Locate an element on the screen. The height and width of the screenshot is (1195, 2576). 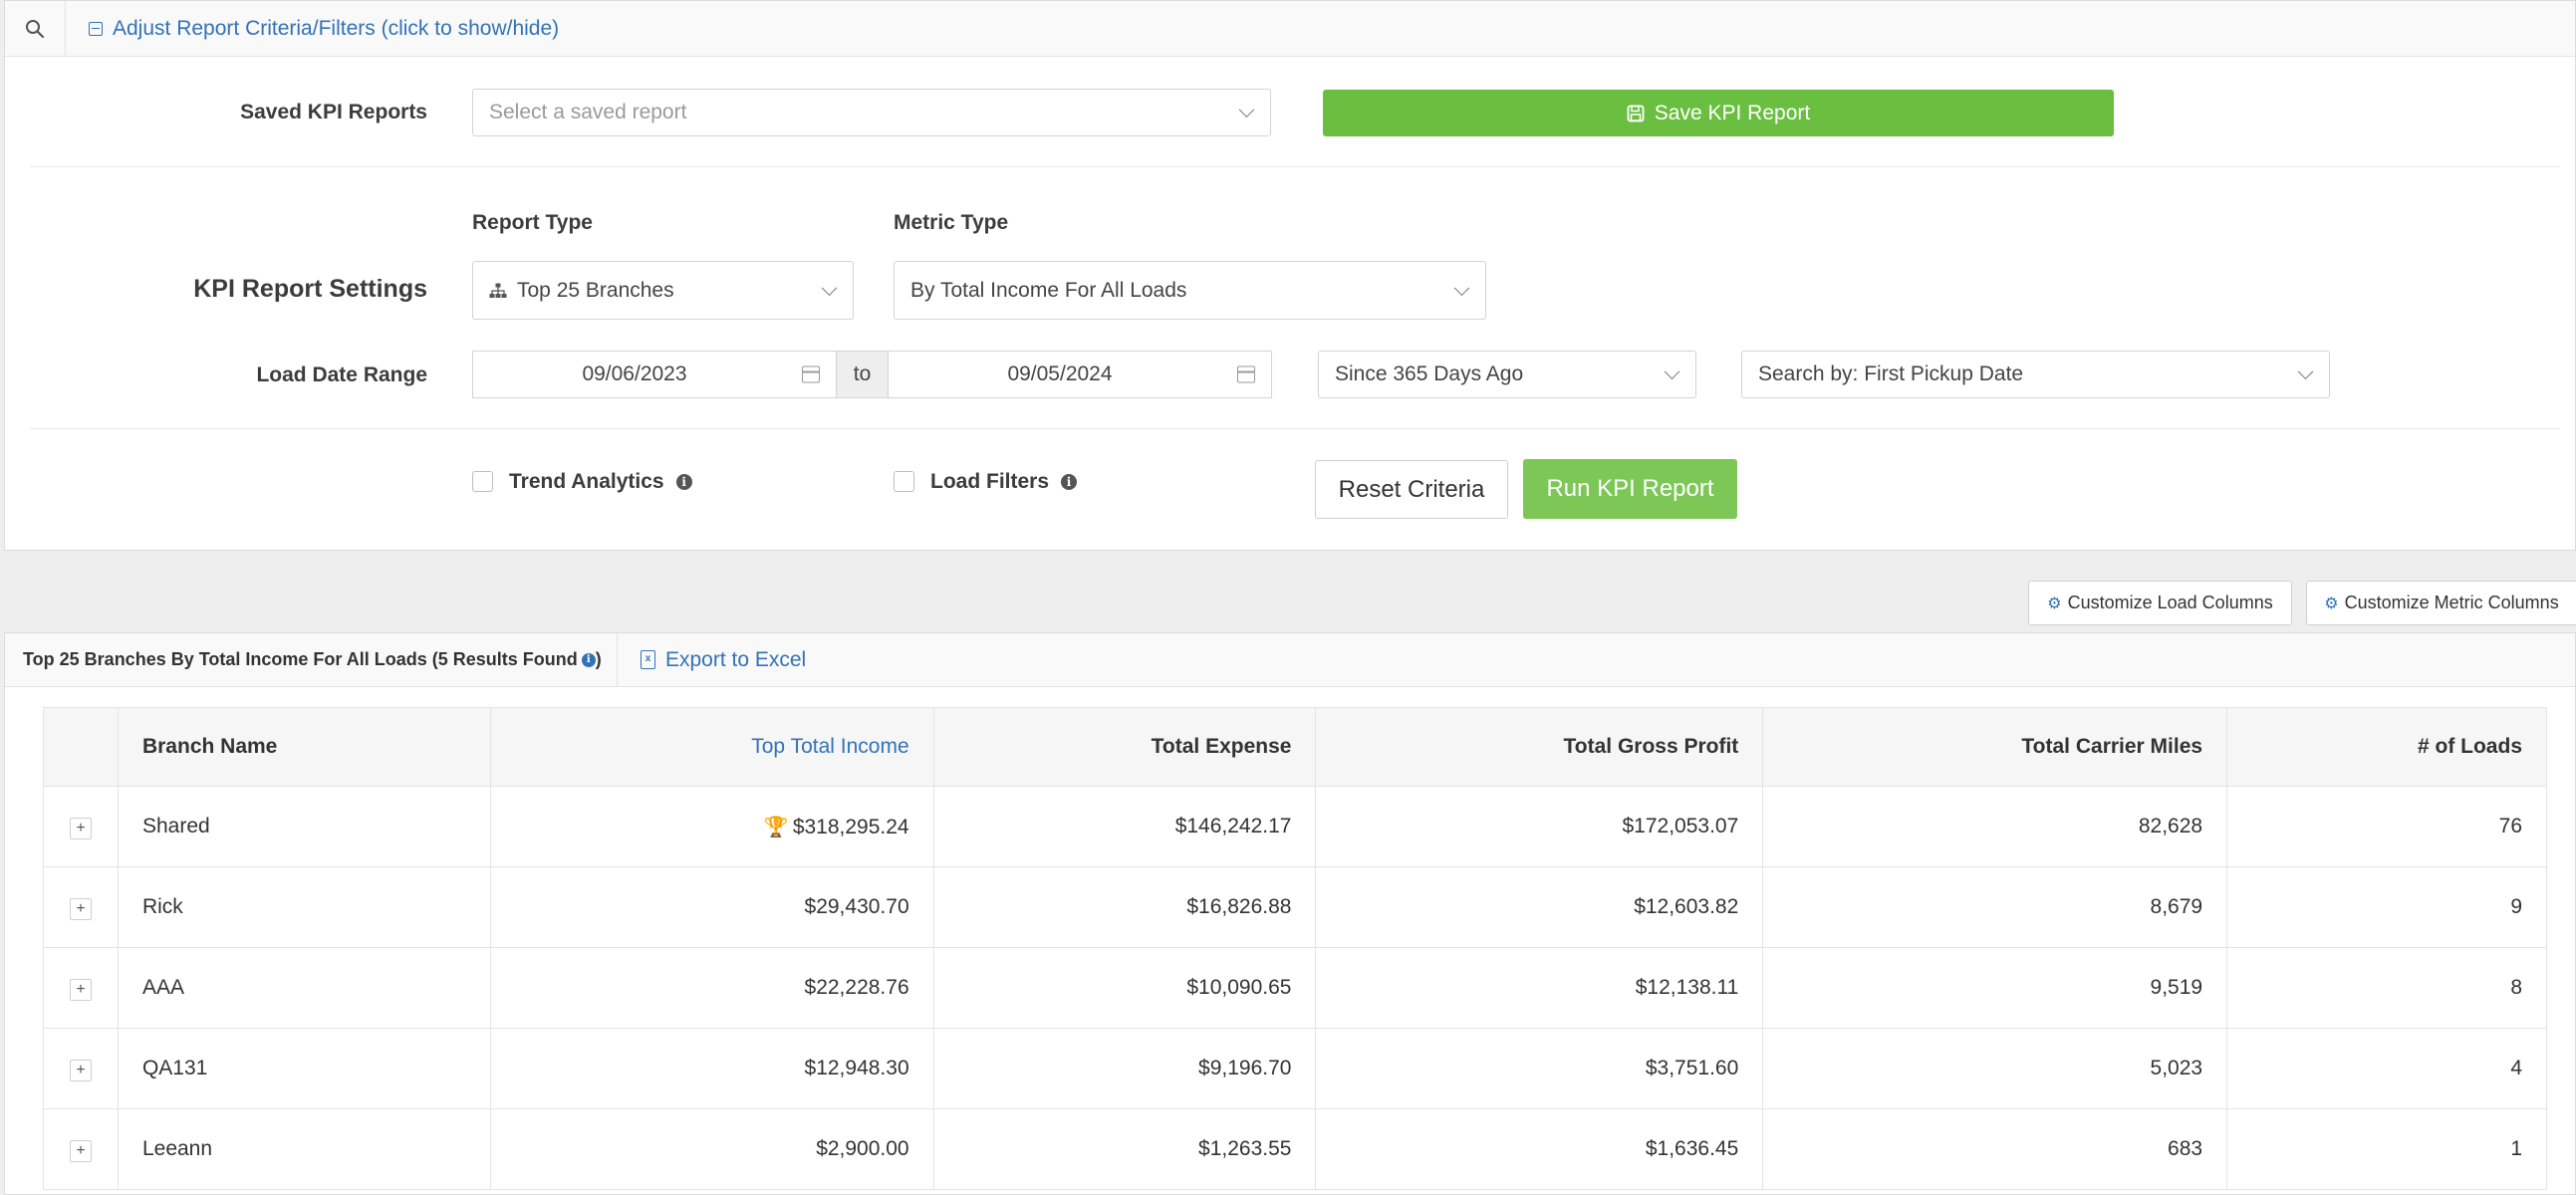
calendar-icon is located at coordinates (1246, 374).